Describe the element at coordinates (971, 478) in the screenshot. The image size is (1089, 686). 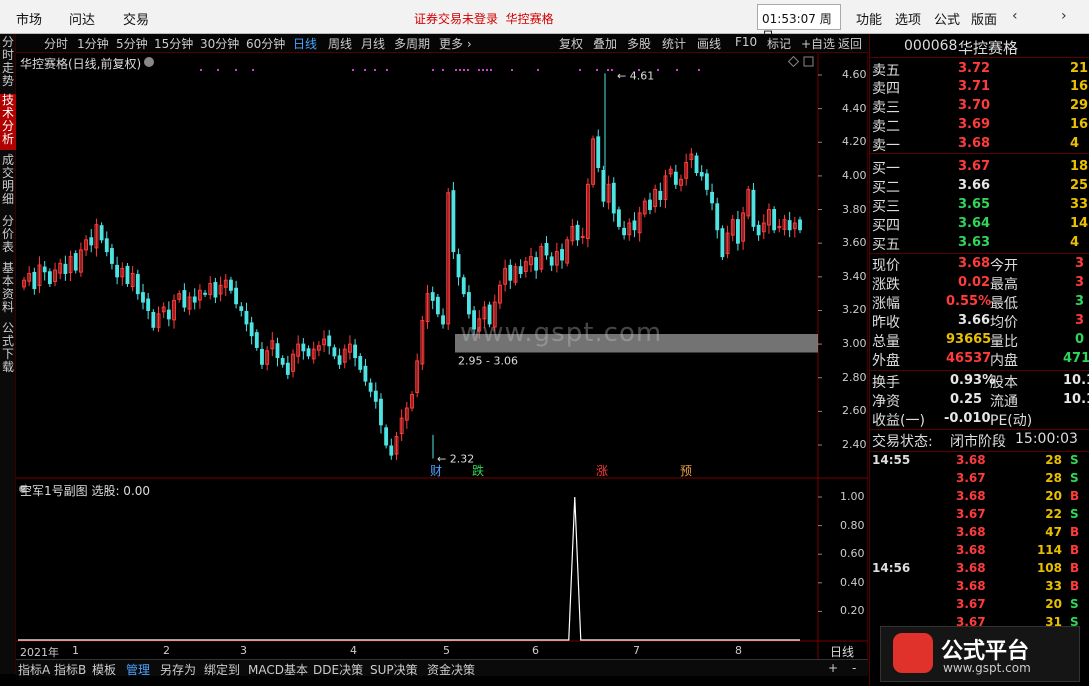
I see `tick-price: 3.67` at that location.